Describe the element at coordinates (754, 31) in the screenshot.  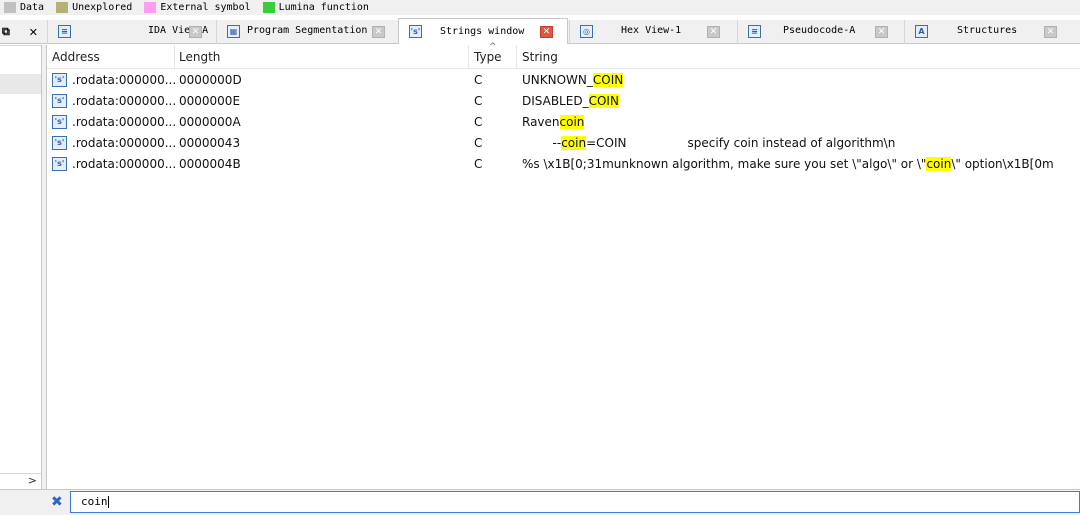
I see `pseudocode-icon: ≡` at that location.